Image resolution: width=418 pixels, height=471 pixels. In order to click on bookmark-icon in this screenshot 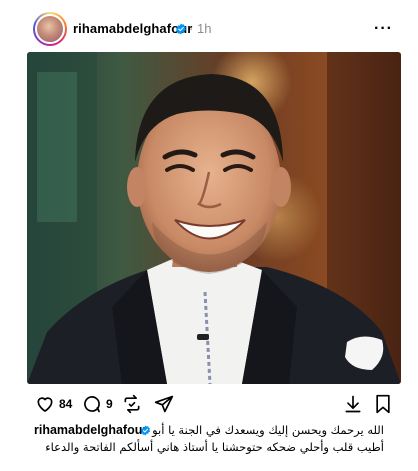, I will do `click(383, 404)`.